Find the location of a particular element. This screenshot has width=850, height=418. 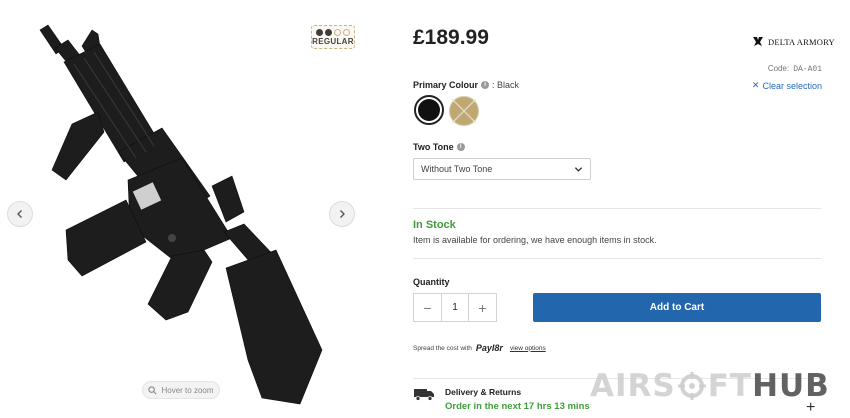

clear-selection-link: ✕ Clear selection is located at coordinates (787, 85).